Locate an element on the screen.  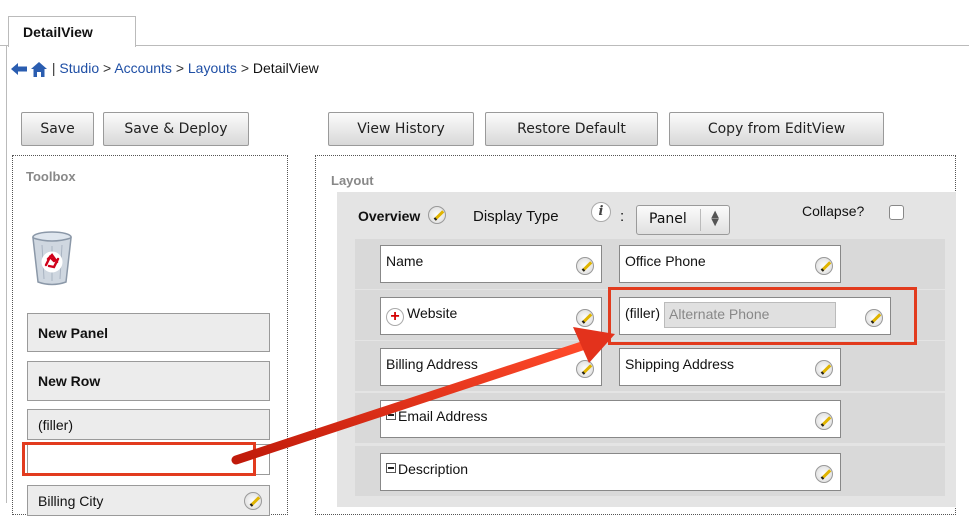
drag-arrow is located at coordinates (423, 396).